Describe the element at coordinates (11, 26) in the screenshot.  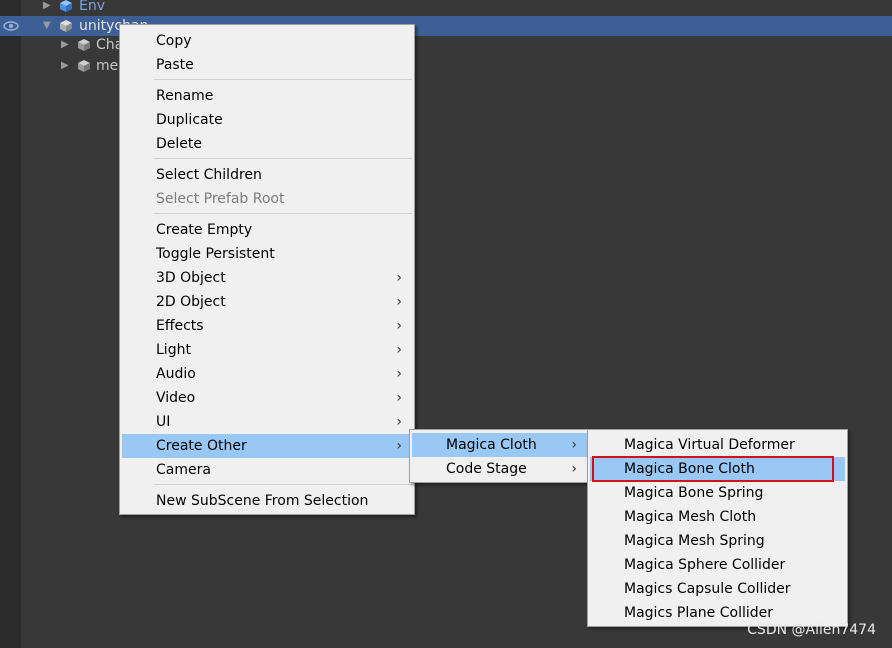
I see `visibility-eye-icon` at that location.